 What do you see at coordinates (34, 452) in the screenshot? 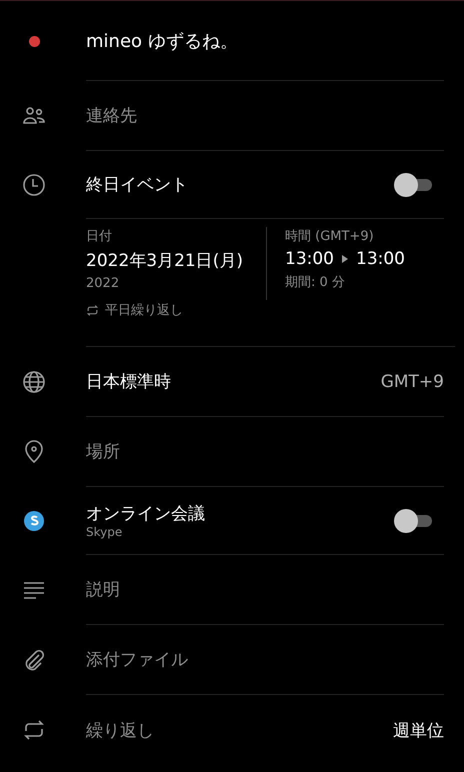
I see `location-pin-icon` at bounding box center [34, 452].